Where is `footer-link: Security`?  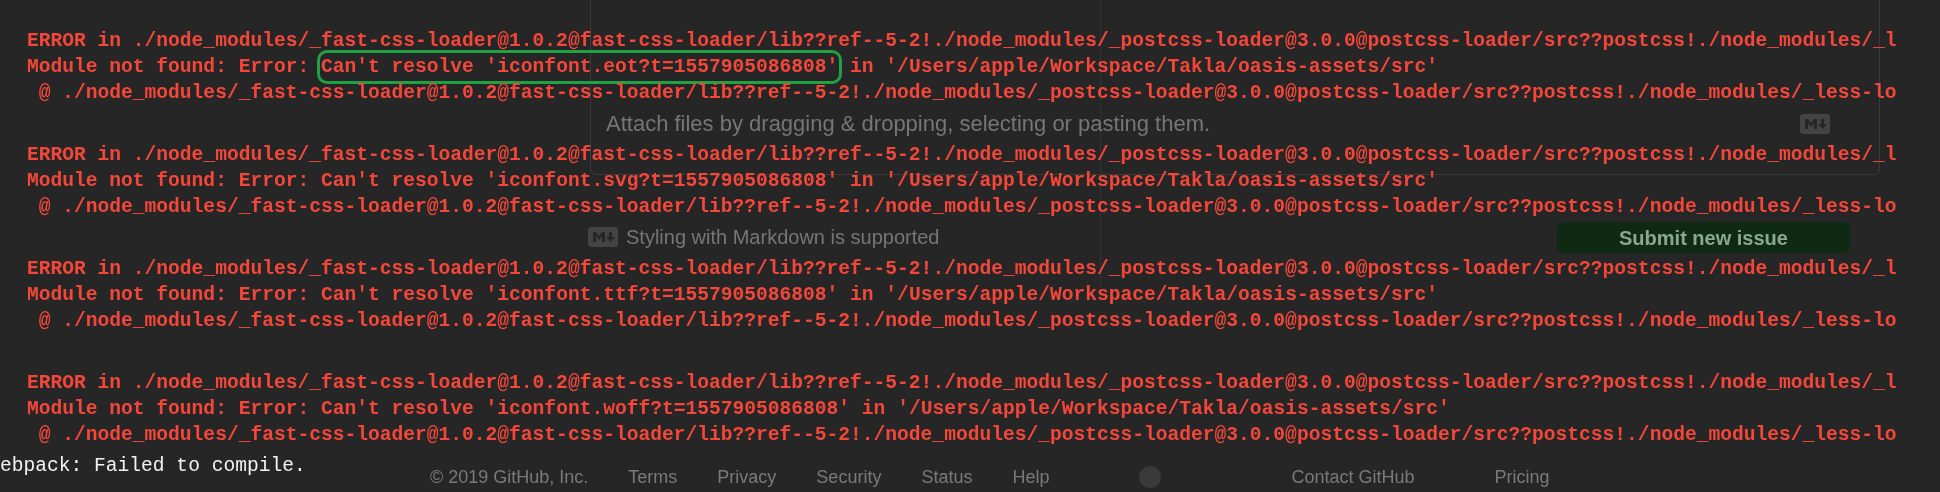 footer-link: Security is located at coordinates (849, 477).